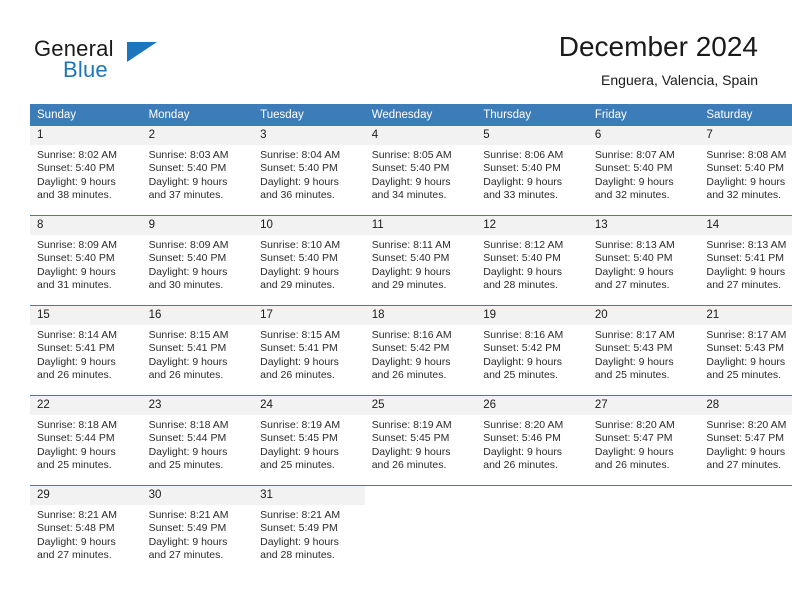  What do you see at coordinates (632, 375) in the screenshot?
I see `daylight-text-line2: and 25 minutes.` at bounding box center [632, 375].